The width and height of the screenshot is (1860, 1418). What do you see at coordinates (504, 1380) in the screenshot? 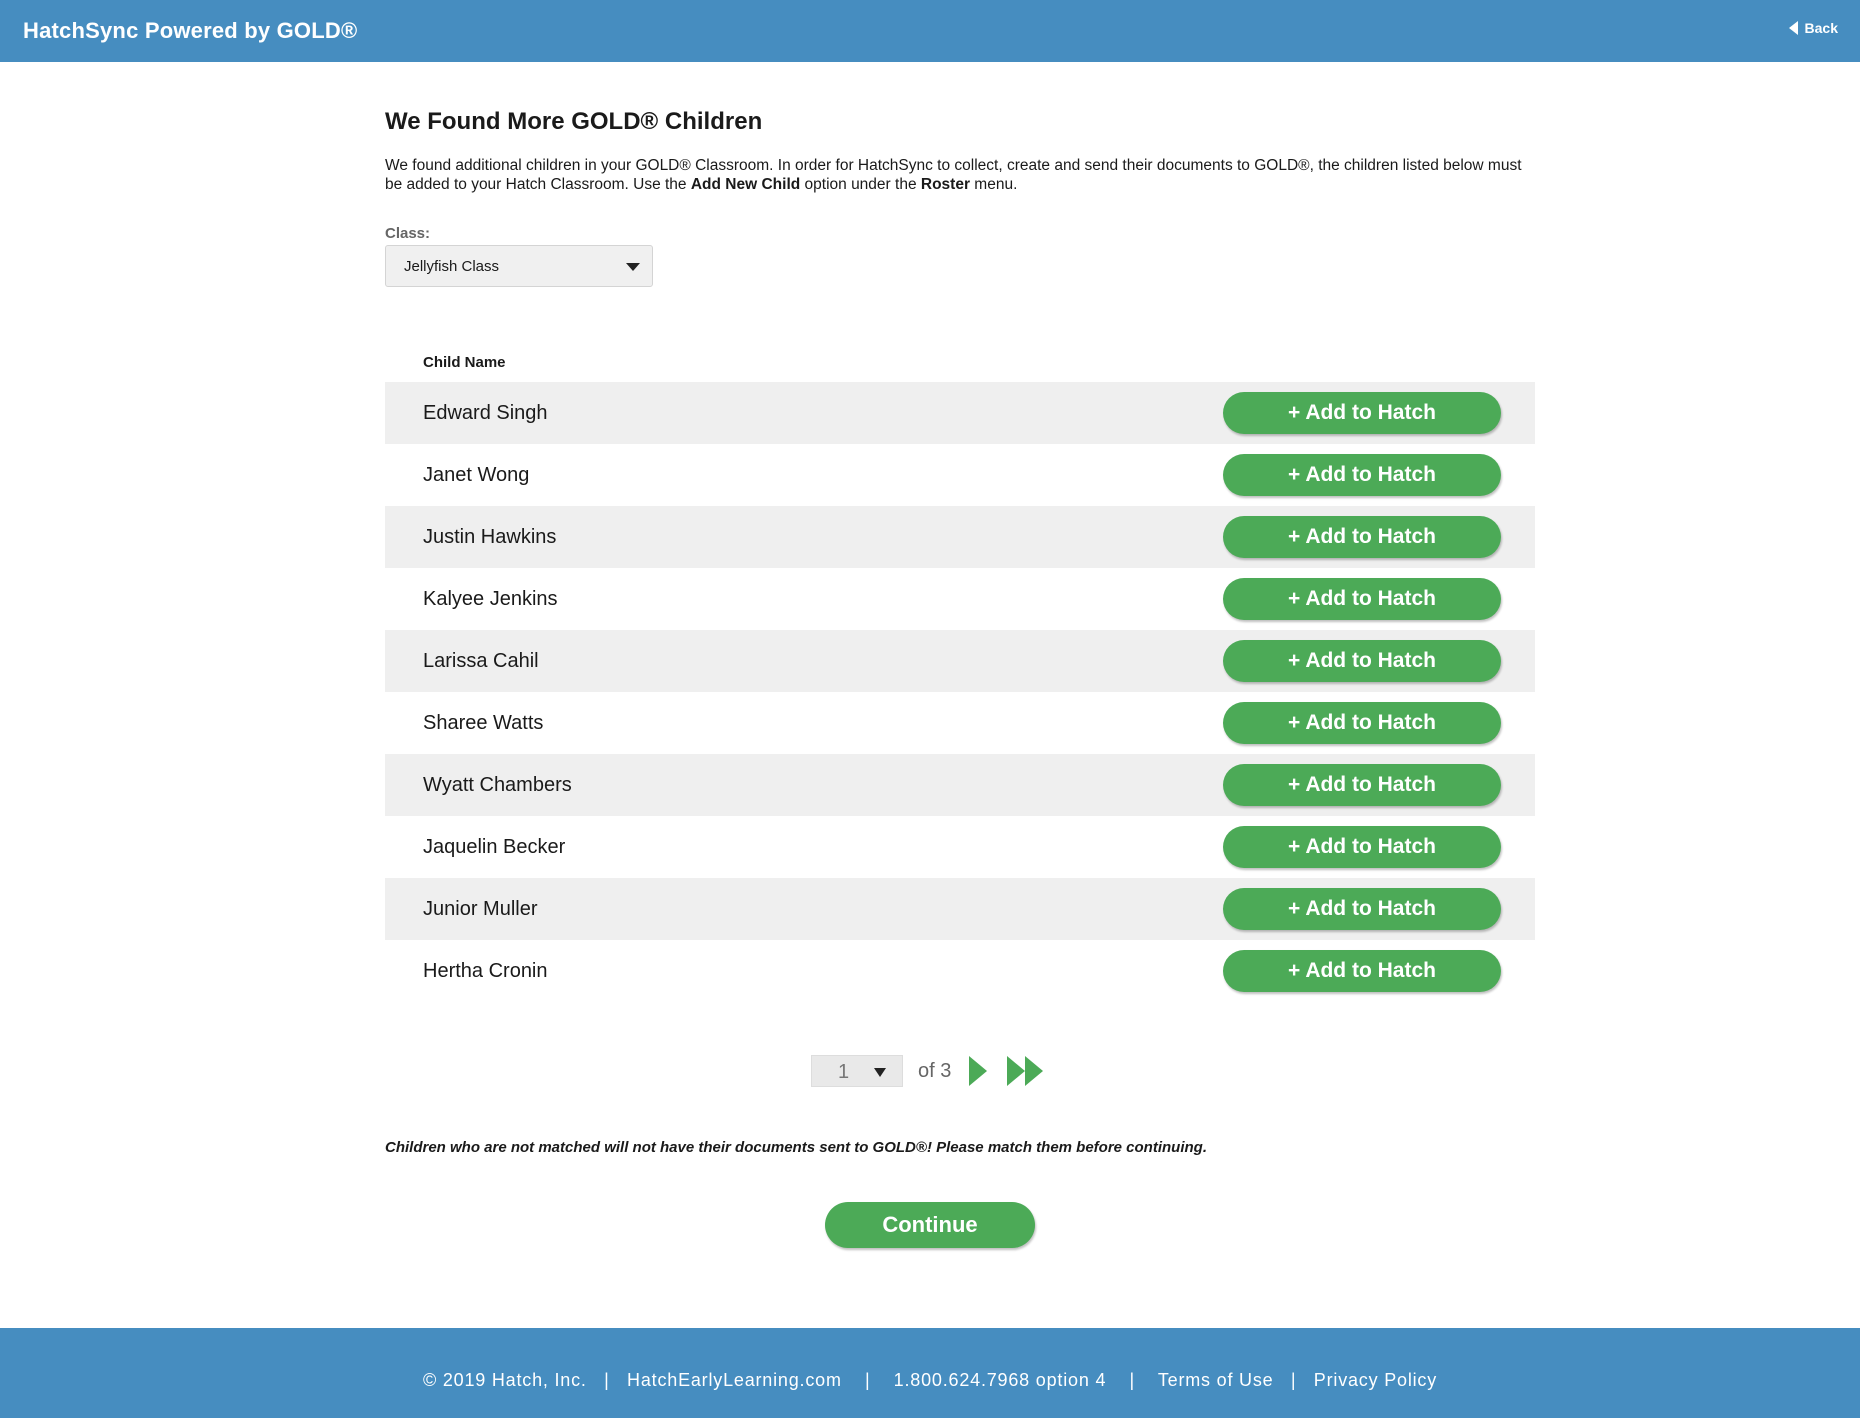
I see `footer-copyright: © 2019 Hatch, Inc.` at bounding box center [504, 1380].